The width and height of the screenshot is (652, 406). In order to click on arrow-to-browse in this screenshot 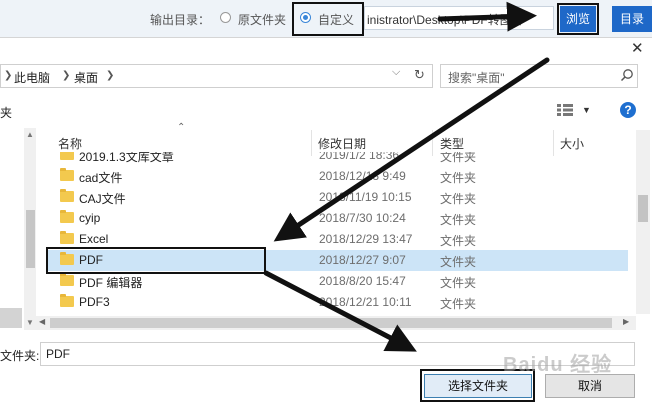, I will do `click(487, 16)`.